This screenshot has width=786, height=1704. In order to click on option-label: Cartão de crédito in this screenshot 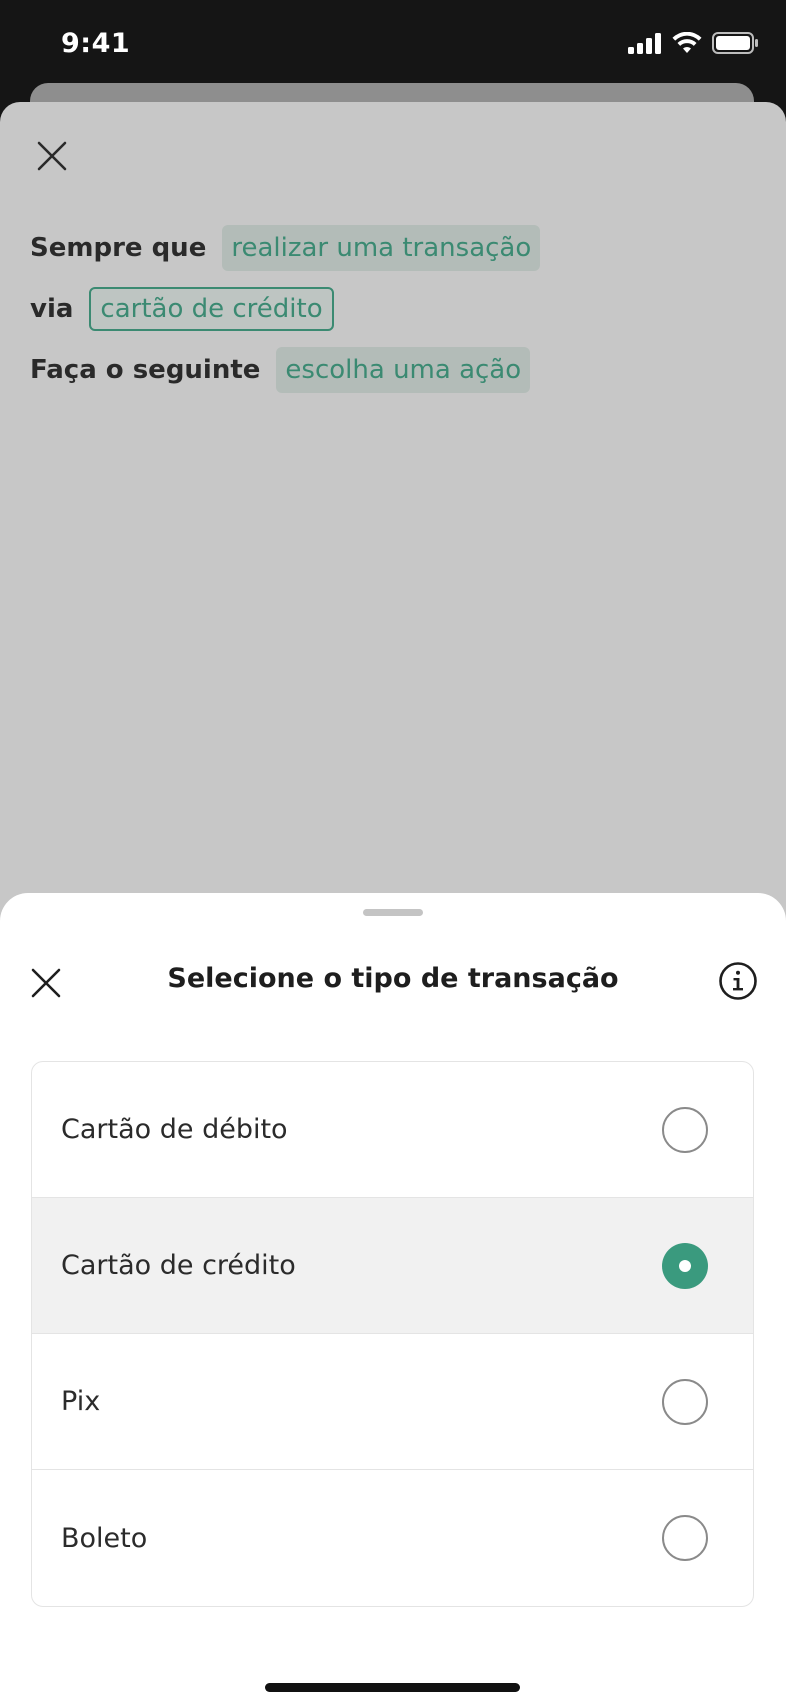, I will do `click(178, 1265)`.